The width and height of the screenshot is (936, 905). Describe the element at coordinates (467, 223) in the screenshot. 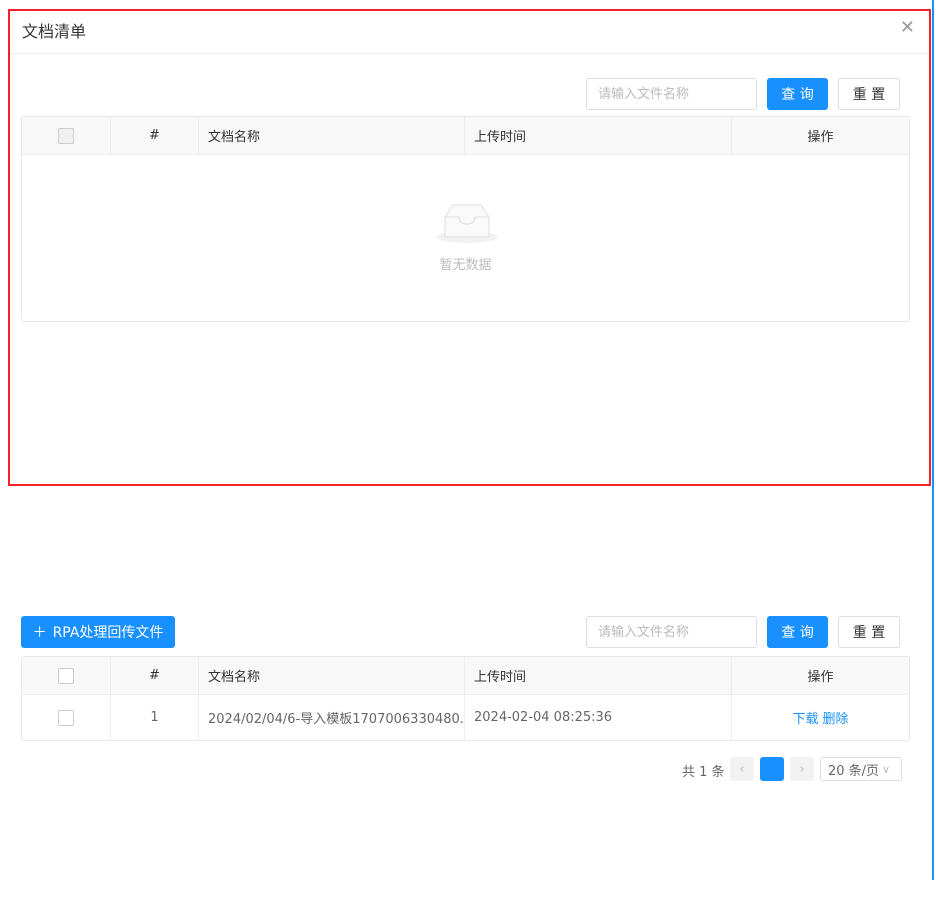

I see `empty-inbox-icon` at that location.